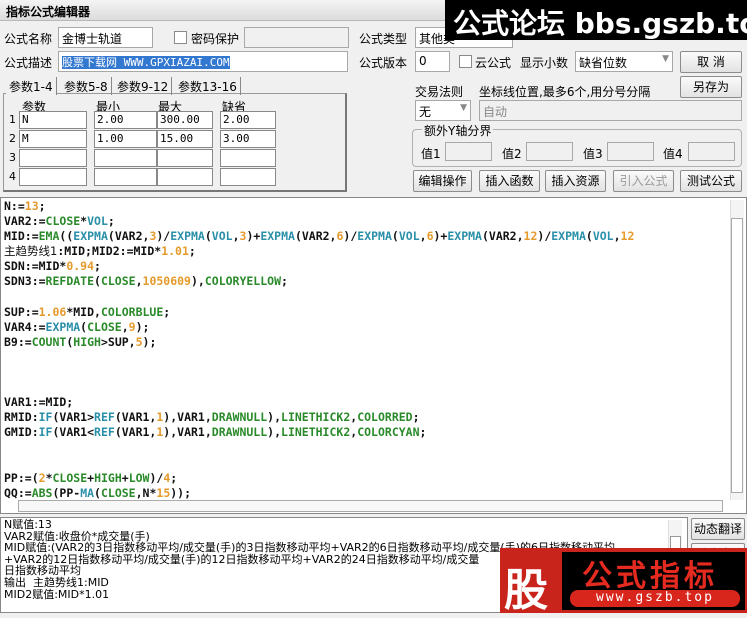  Describe the element at coordinates (442, 181) in the screenshot. I see `edit-operations-button: 编辑操作` at that location.